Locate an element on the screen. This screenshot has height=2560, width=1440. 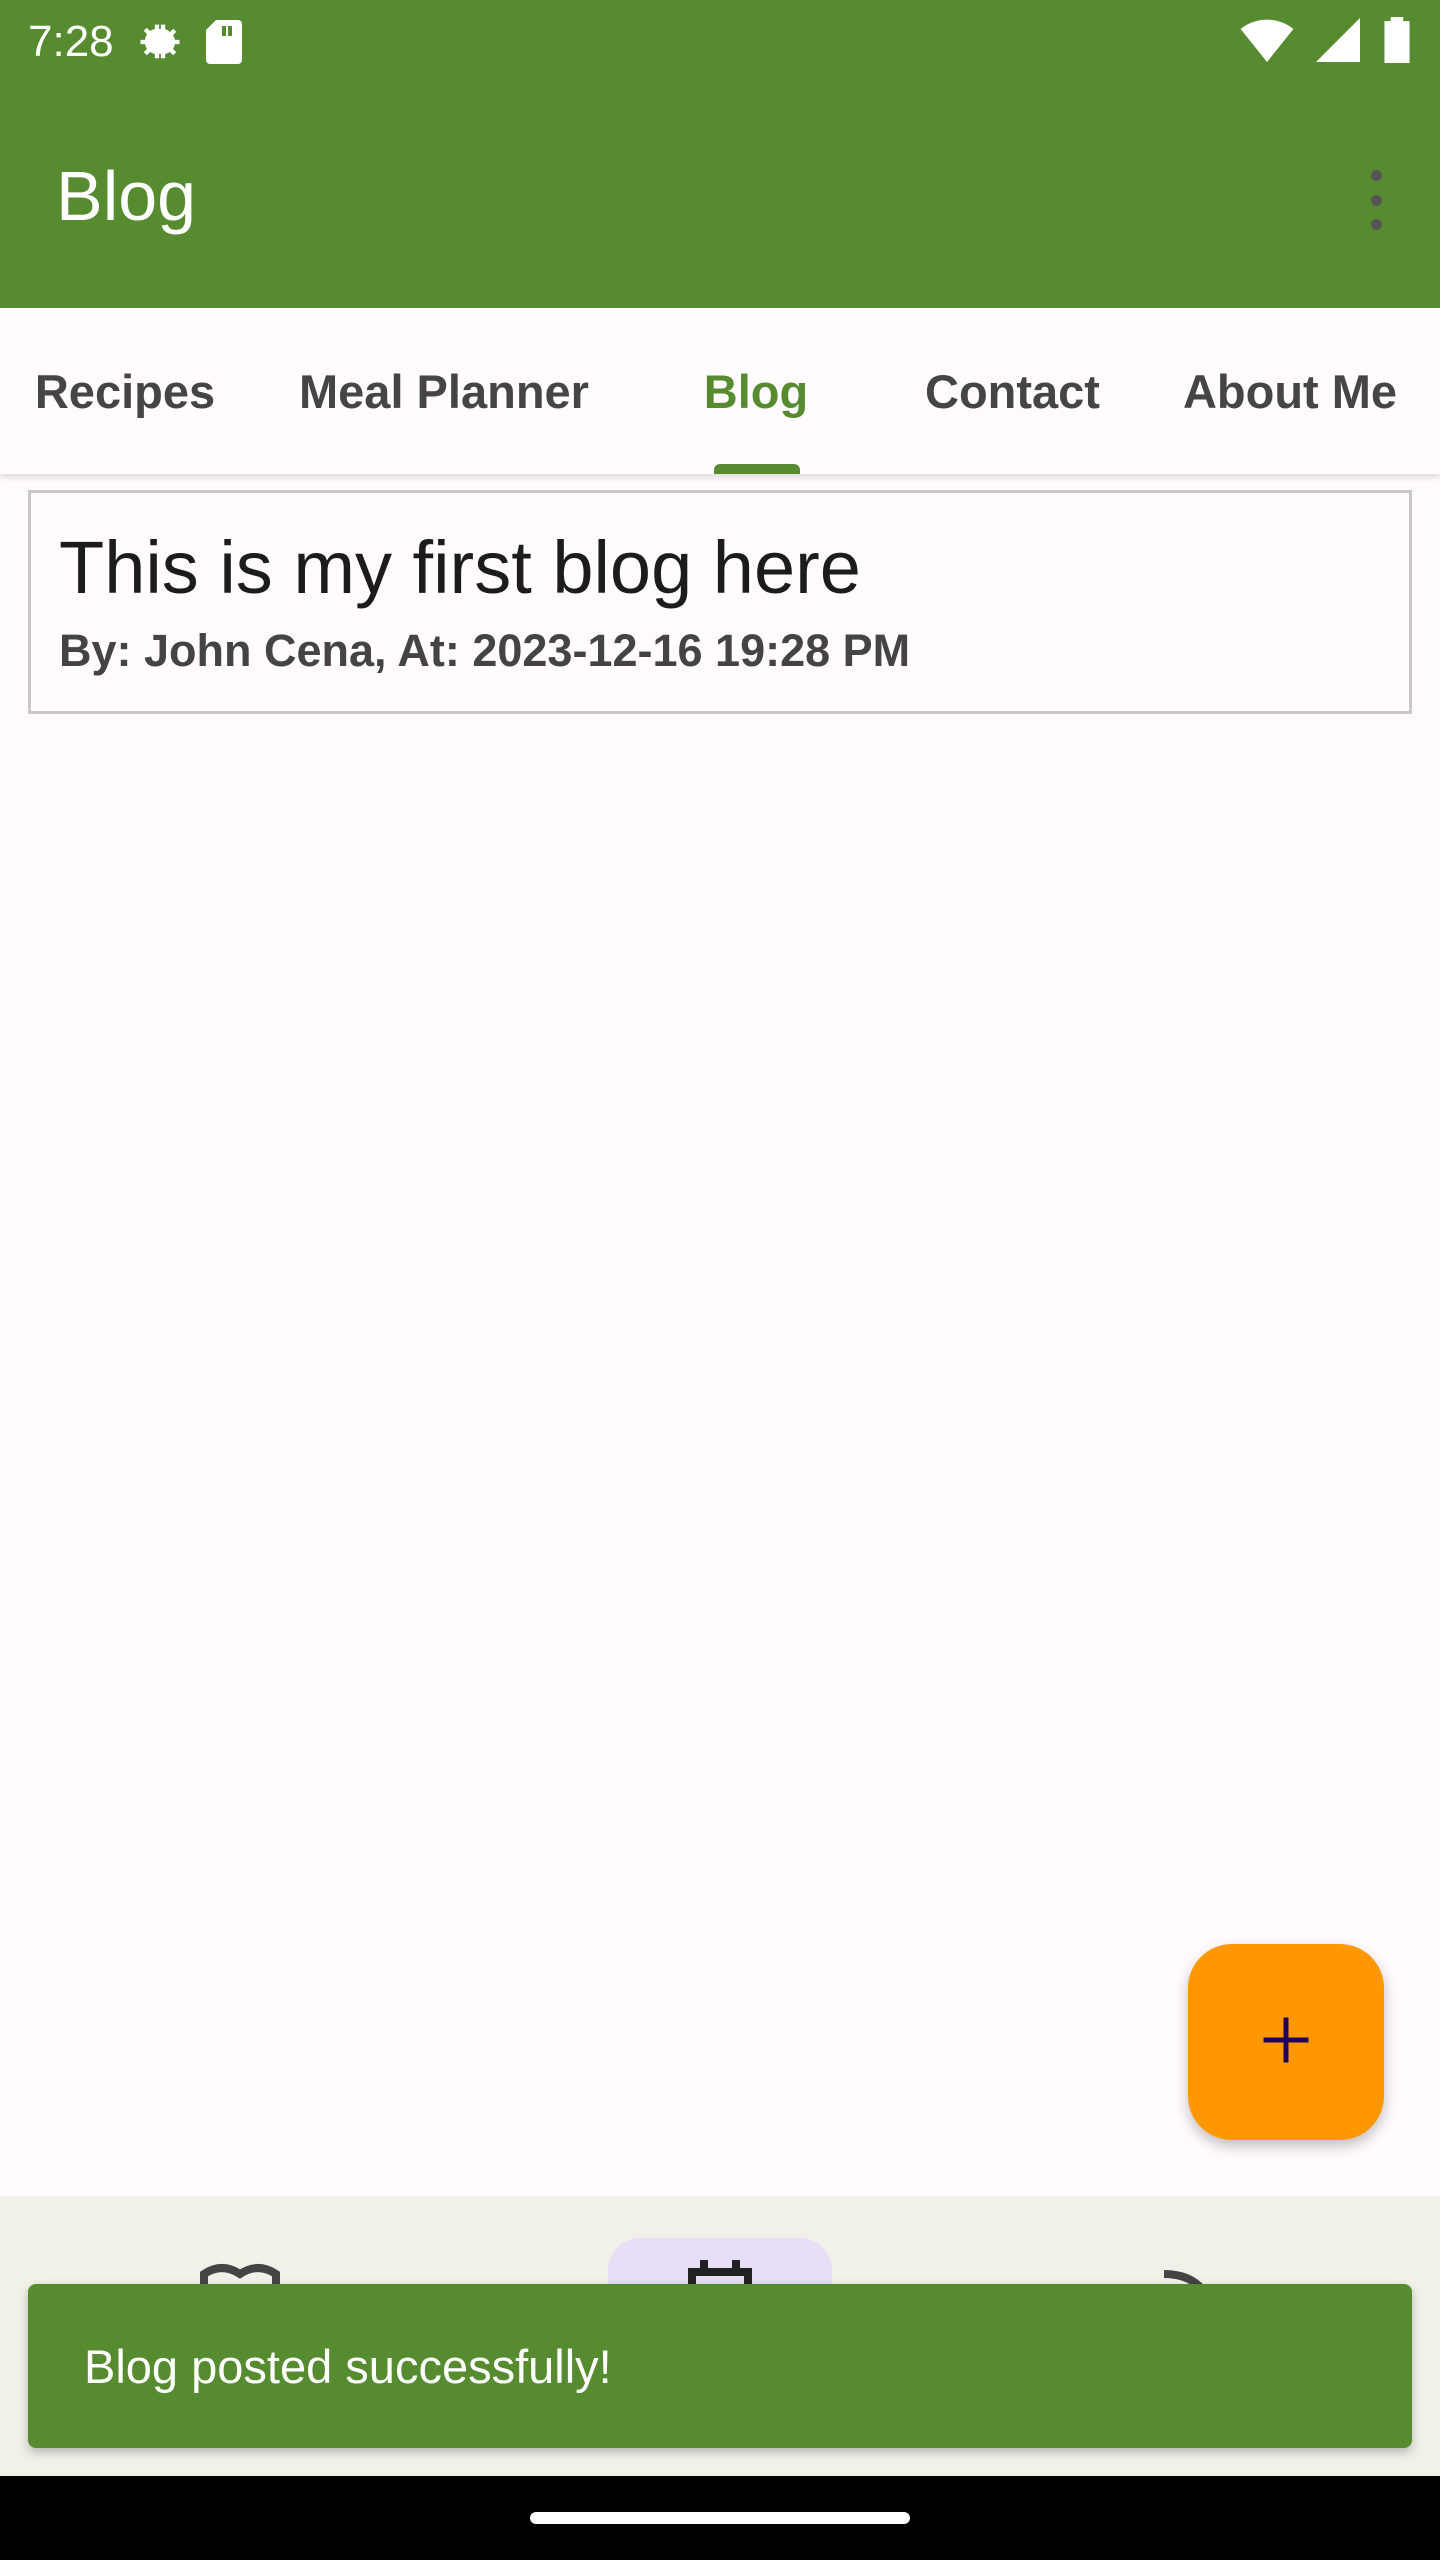
tab-contact: Contact is located at coordinates (1012, 391).